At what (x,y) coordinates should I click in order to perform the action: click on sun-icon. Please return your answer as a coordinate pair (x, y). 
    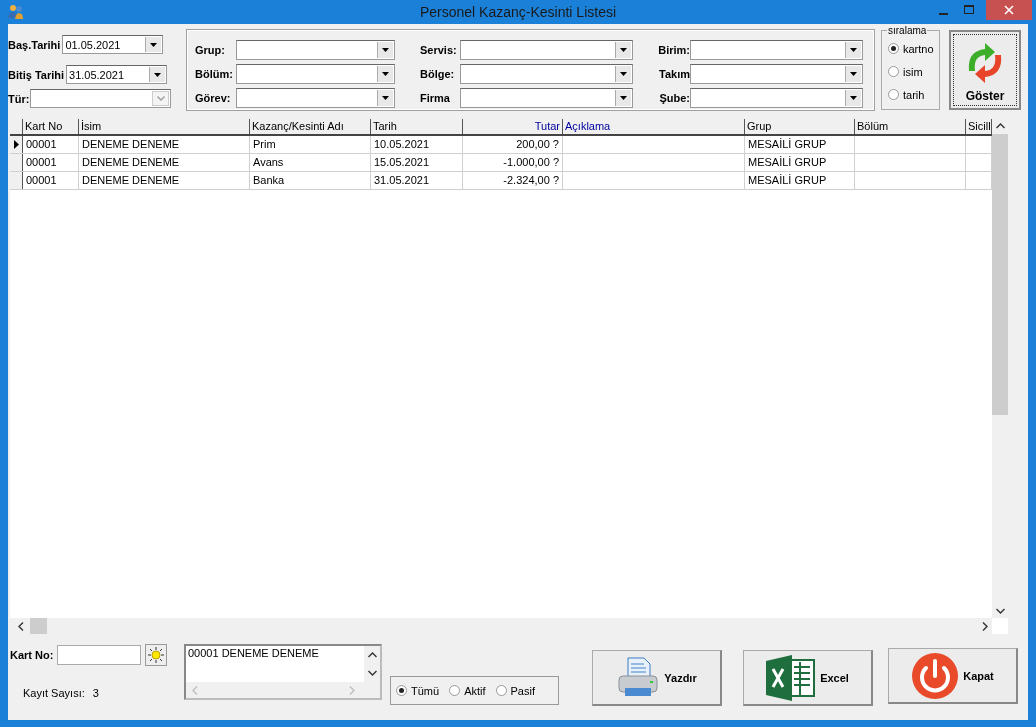
    Looking at the image, I should click on (156, 655).